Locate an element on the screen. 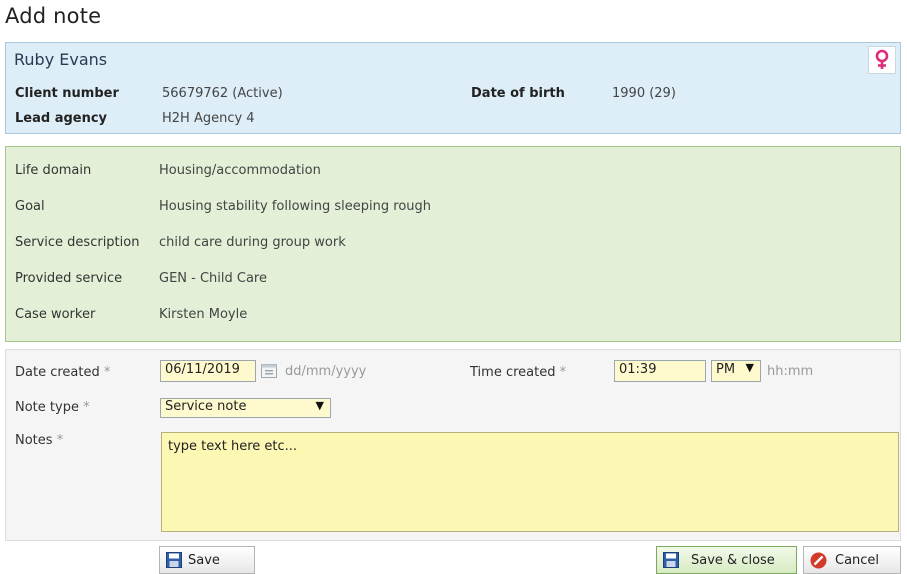  note-type-select: Service note ▼ is located at coordinates (245, 408).